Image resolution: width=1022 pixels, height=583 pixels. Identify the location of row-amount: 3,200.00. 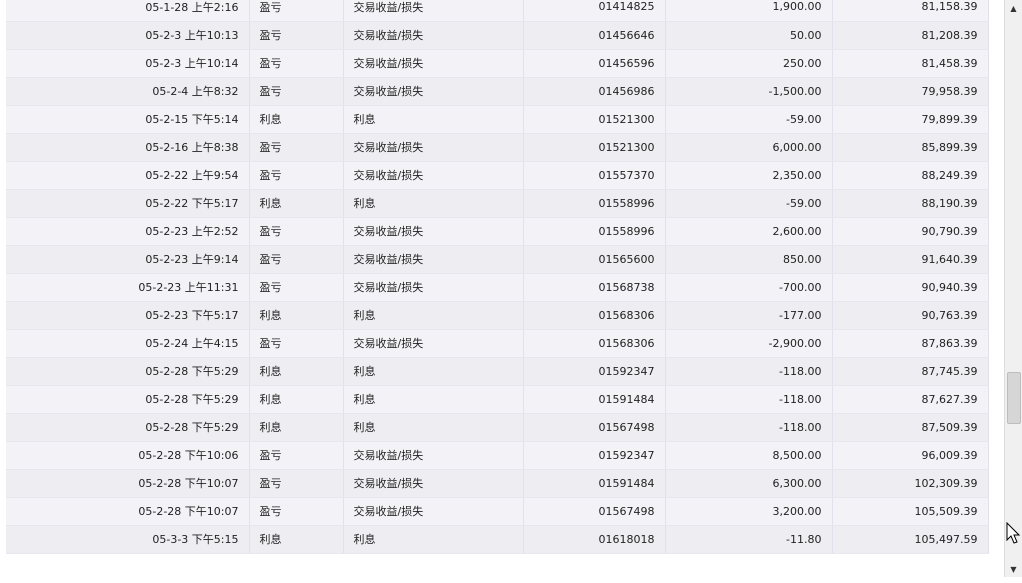
(749, 511).